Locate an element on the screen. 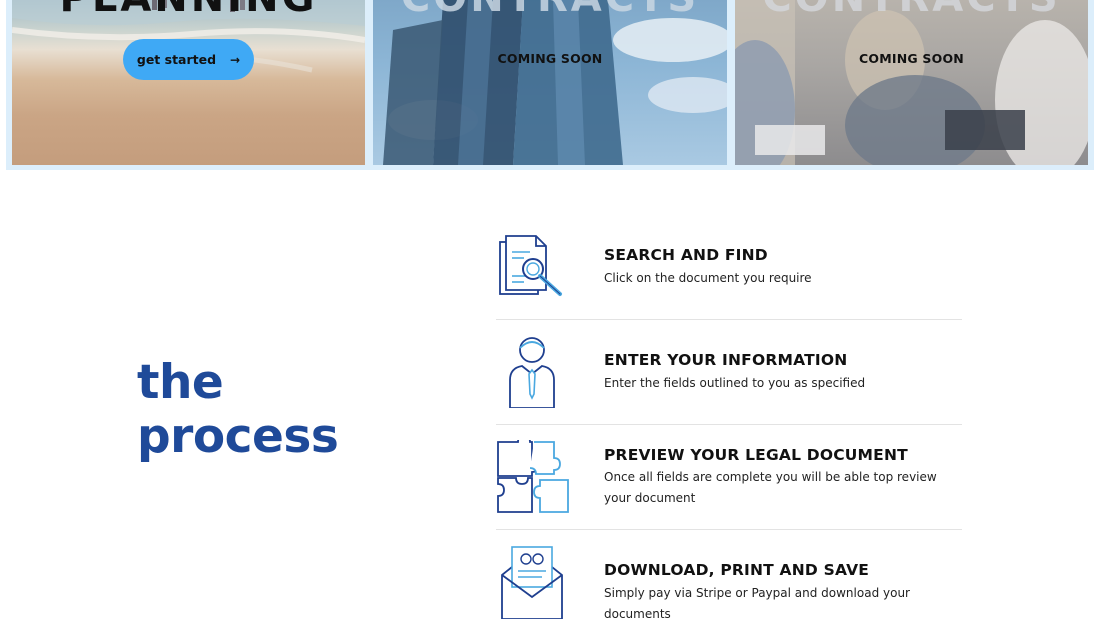  process-heading-line2: process is located at coordinates (238, 436).